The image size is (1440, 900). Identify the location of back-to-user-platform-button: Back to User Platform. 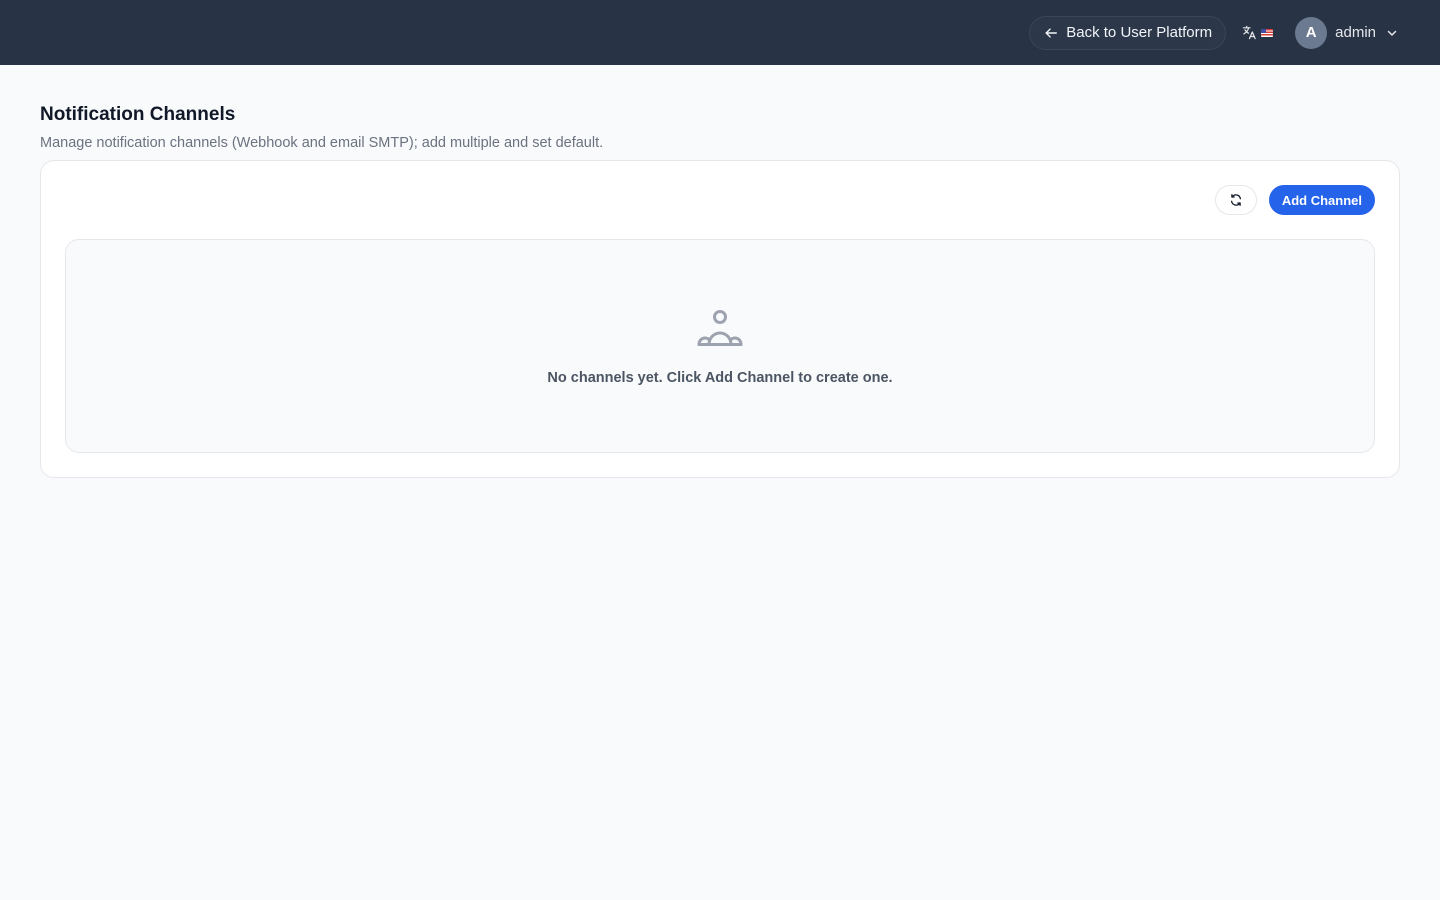
(1128, 32).